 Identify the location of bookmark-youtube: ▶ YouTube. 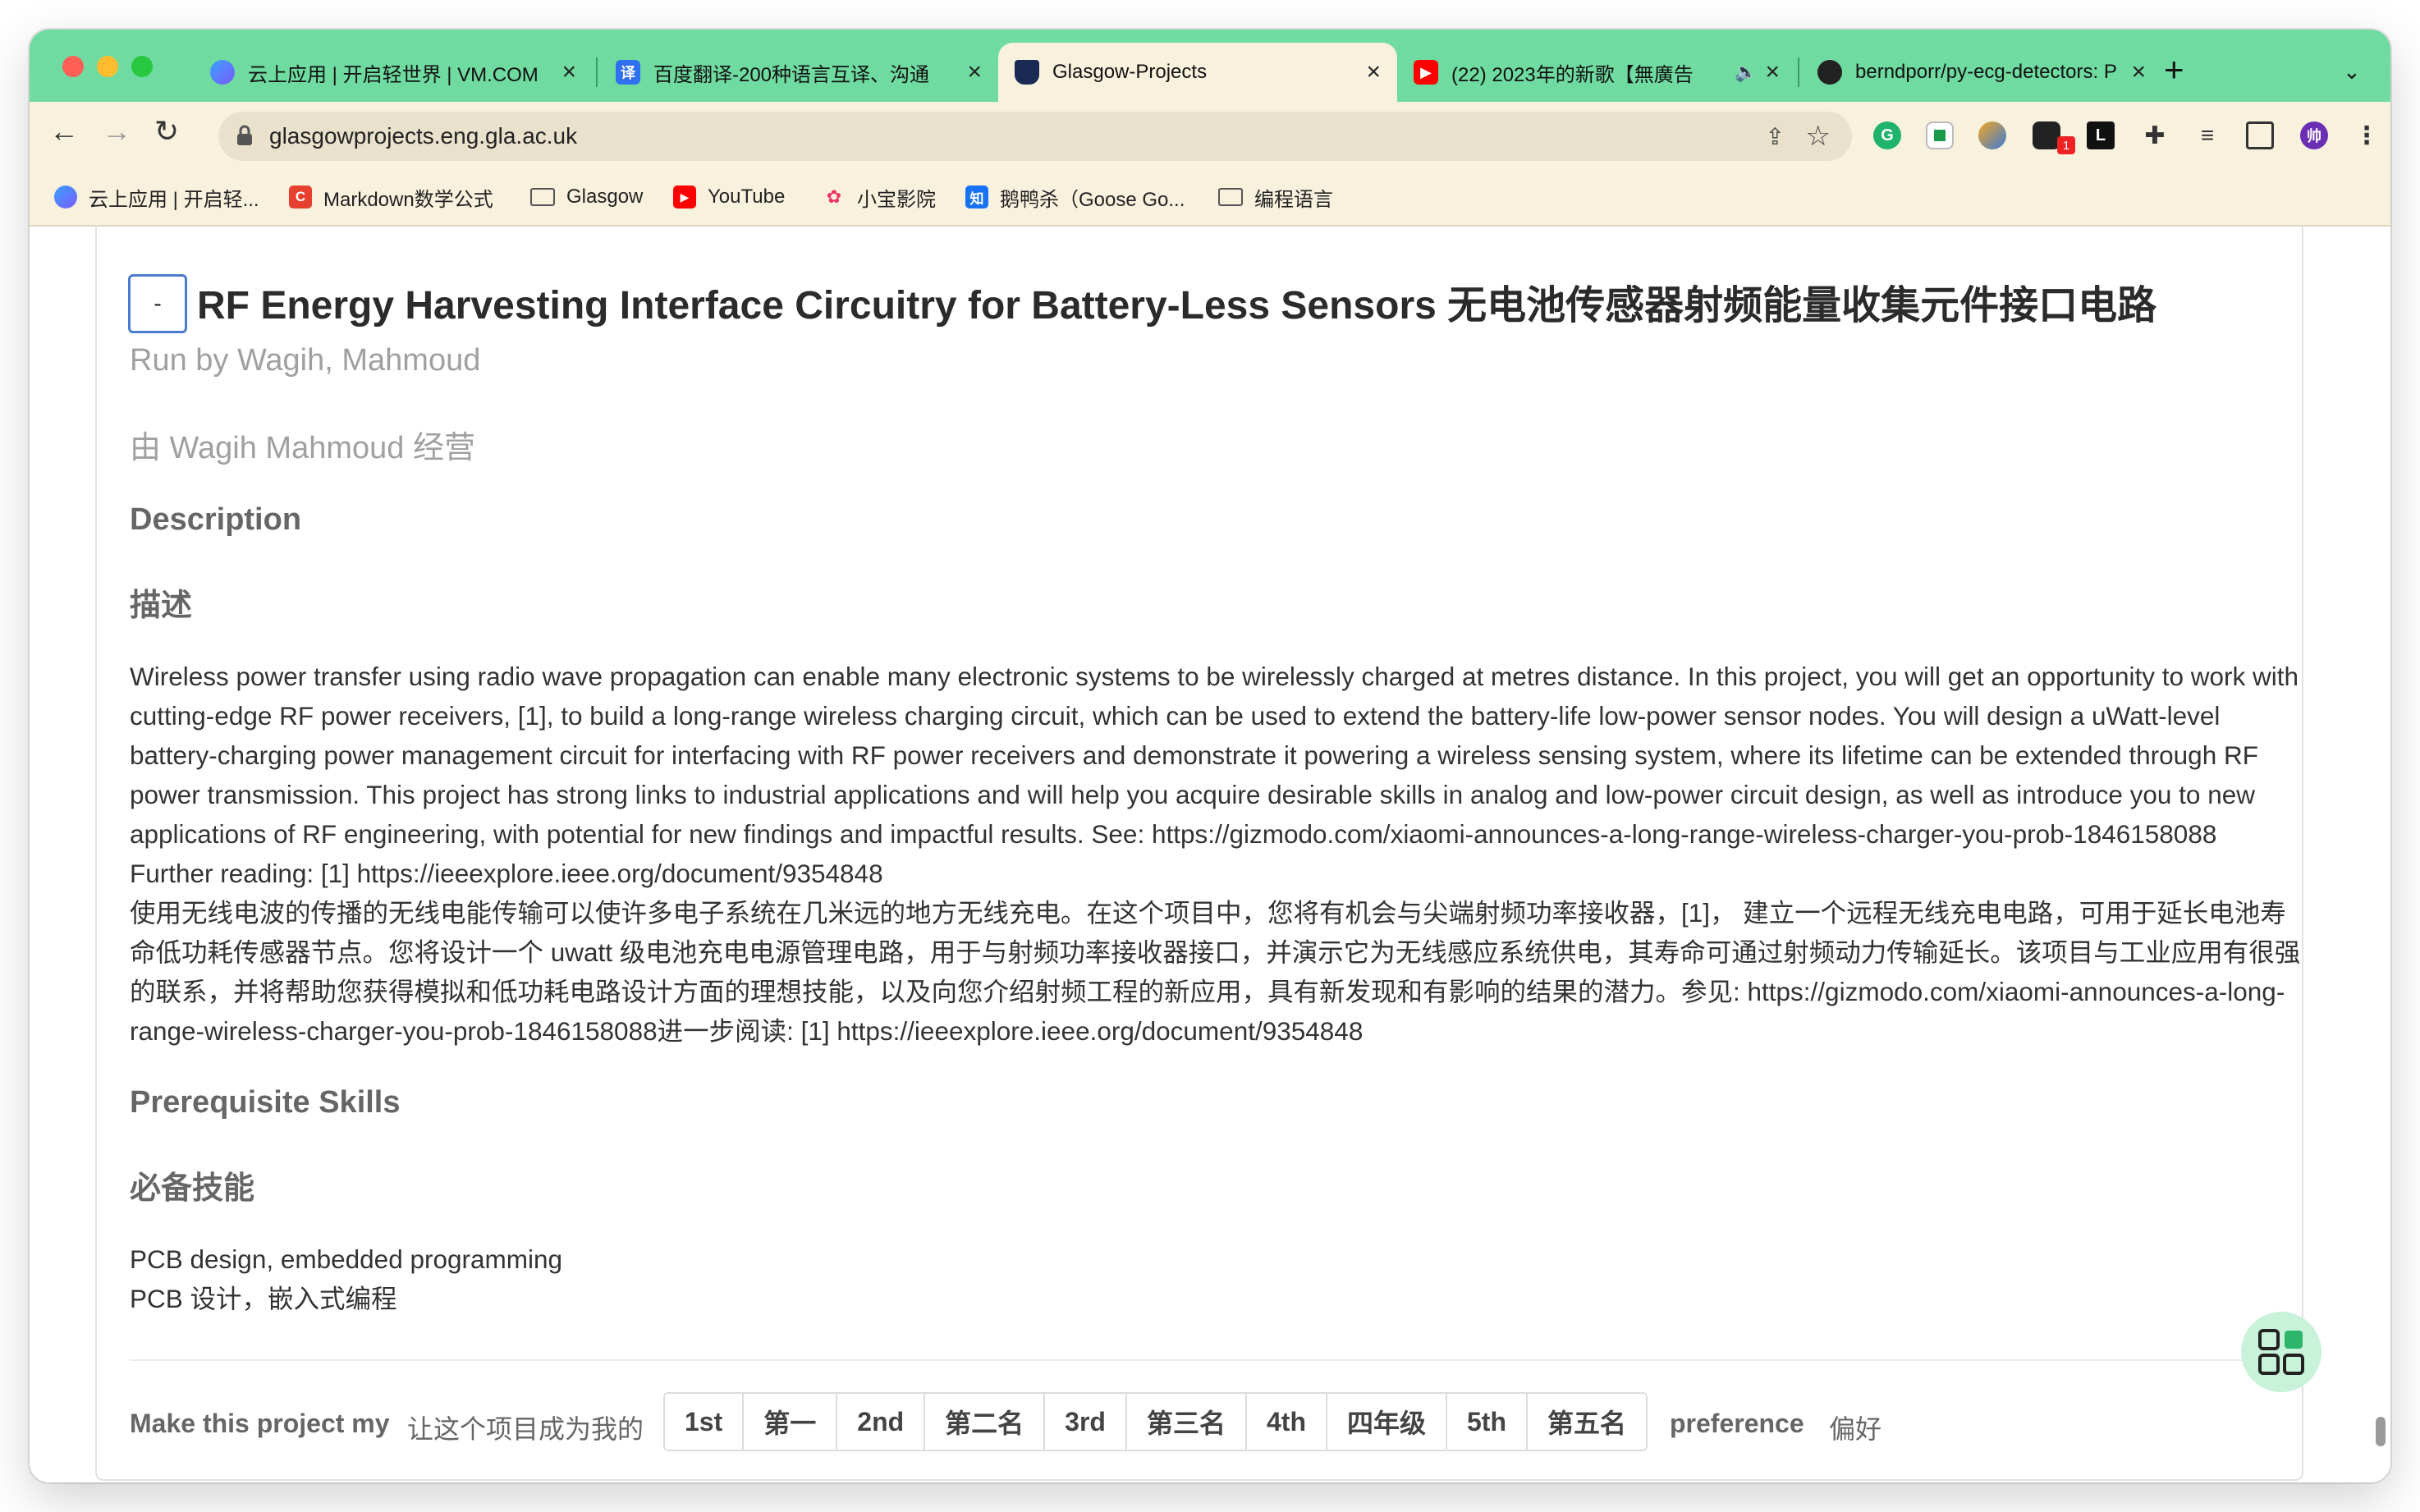
(729, 197).